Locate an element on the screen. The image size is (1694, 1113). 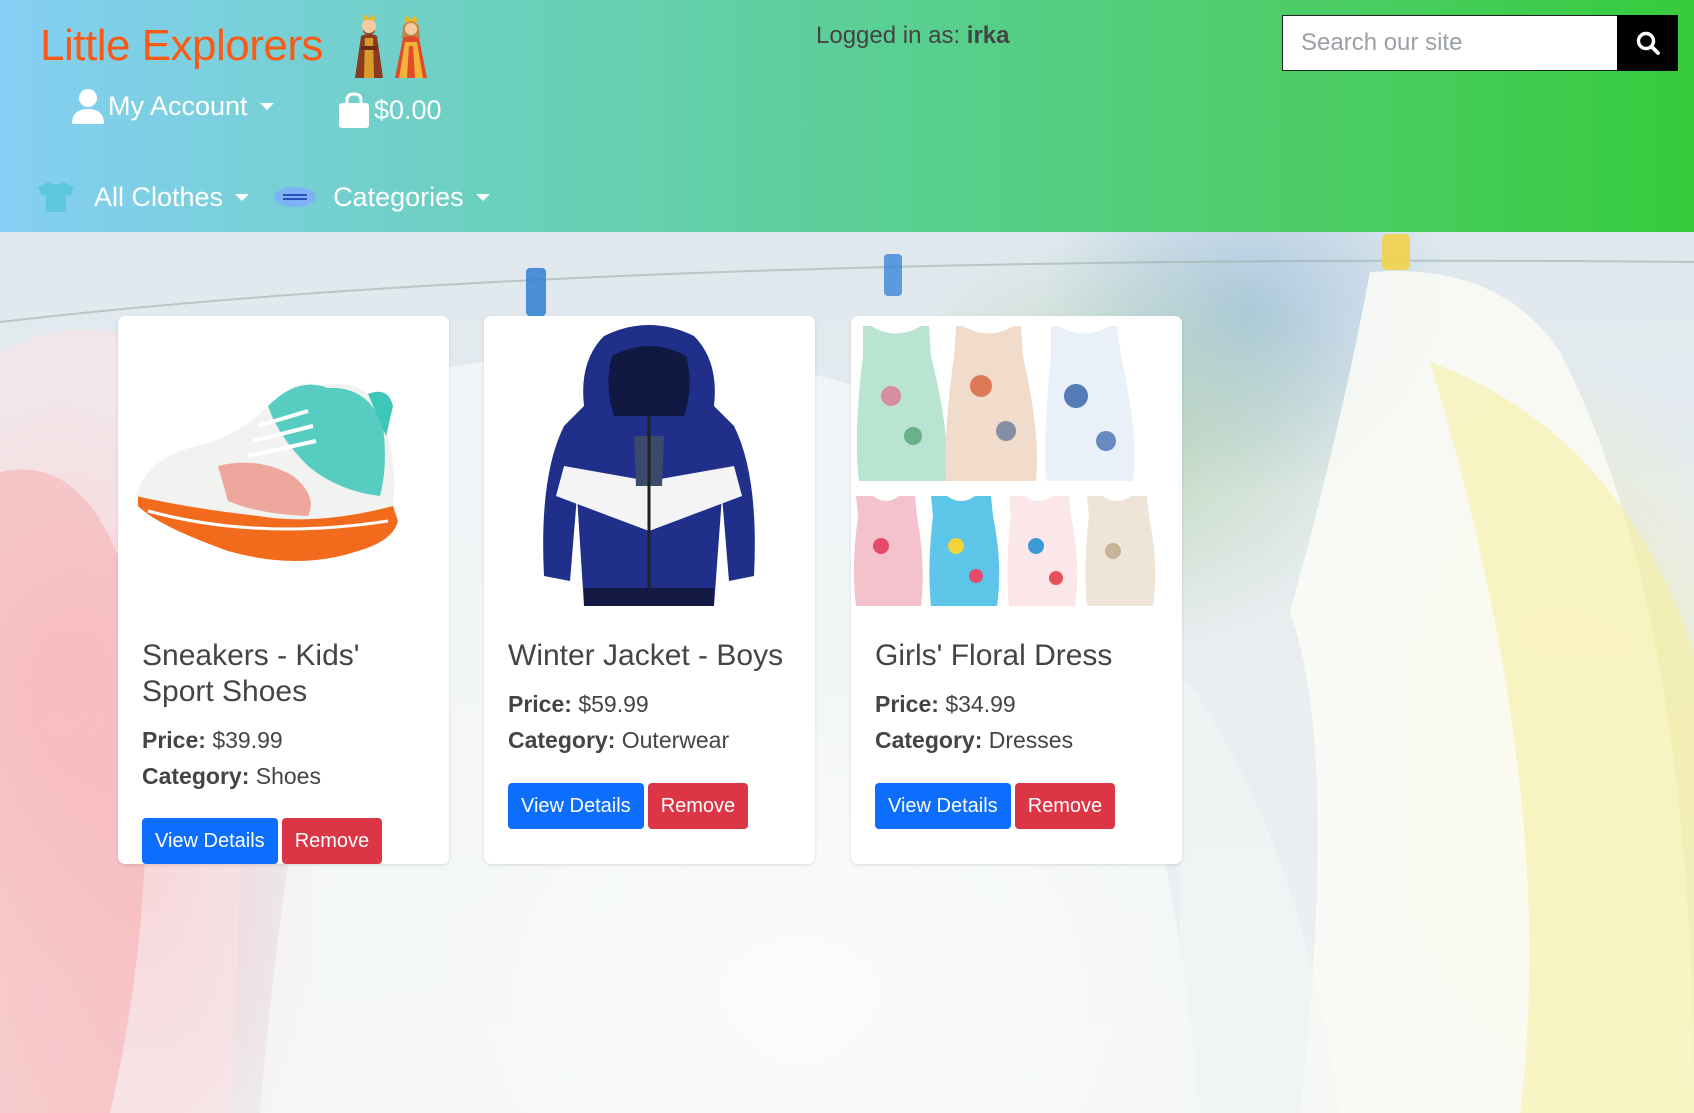
my-account-label: My Account is located at coordinates (178, 105).